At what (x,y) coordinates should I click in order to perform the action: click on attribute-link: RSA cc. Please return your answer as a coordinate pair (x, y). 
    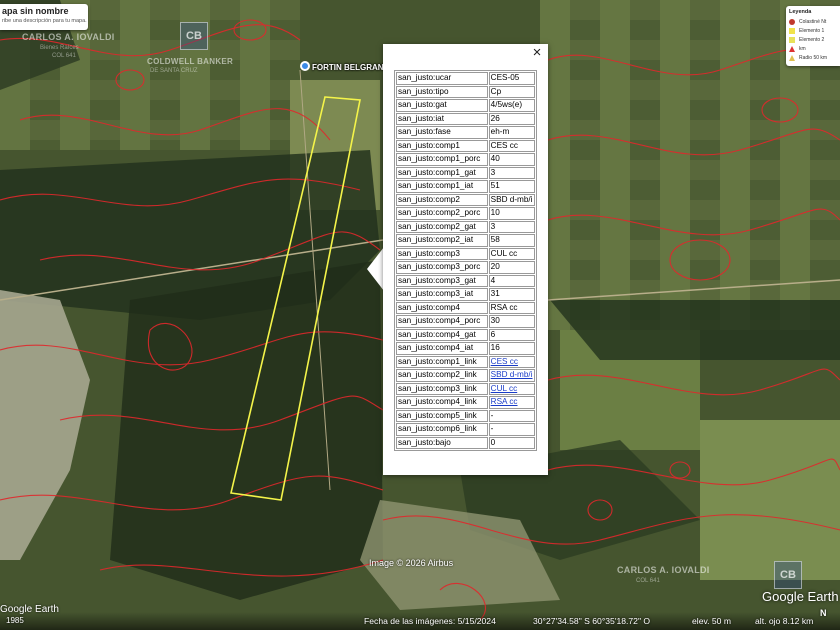
    Looking at the image, I should click on (504, 401).